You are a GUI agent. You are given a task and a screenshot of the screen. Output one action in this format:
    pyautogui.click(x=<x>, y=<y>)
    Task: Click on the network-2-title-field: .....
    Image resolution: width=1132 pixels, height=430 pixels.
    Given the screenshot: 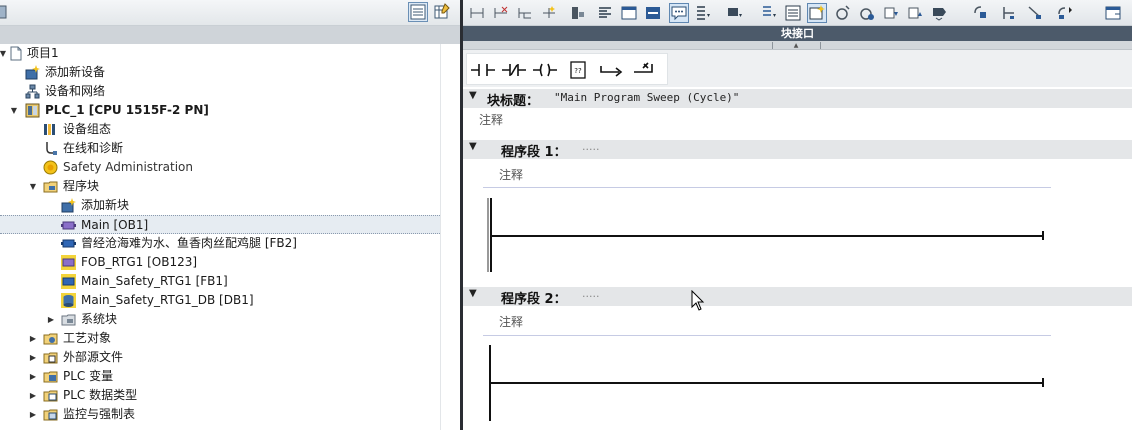 What is the action you would take?
    pyautogui.click(x=590, y=293)
    